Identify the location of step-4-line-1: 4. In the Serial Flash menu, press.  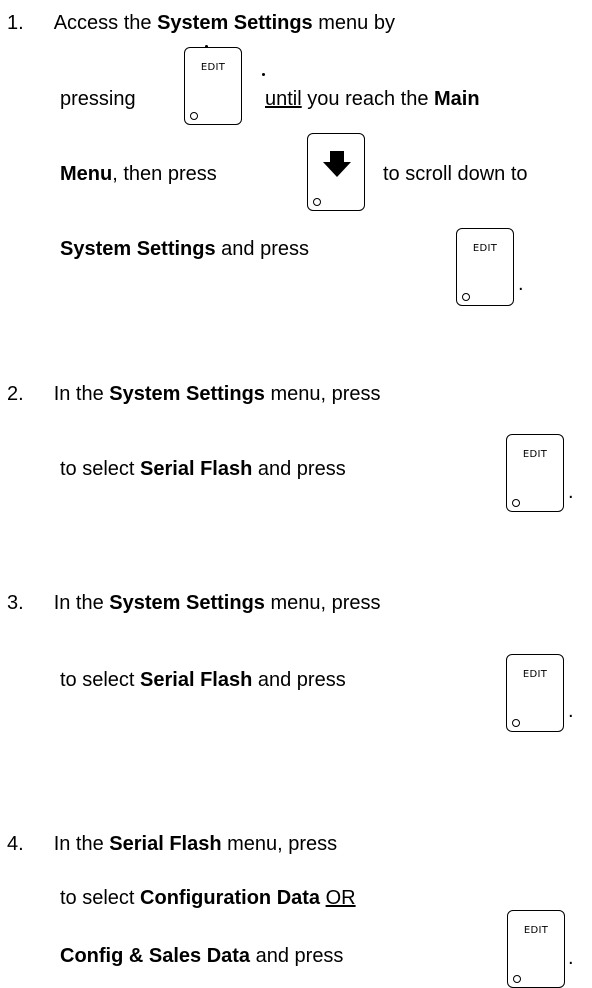
(172, 844).